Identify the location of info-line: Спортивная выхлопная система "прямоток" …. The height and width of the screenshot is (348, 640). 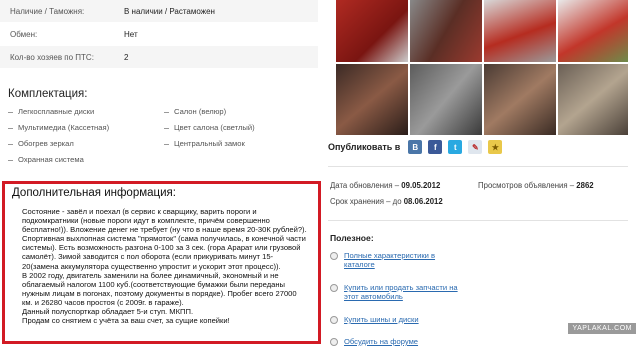
(164, 239).